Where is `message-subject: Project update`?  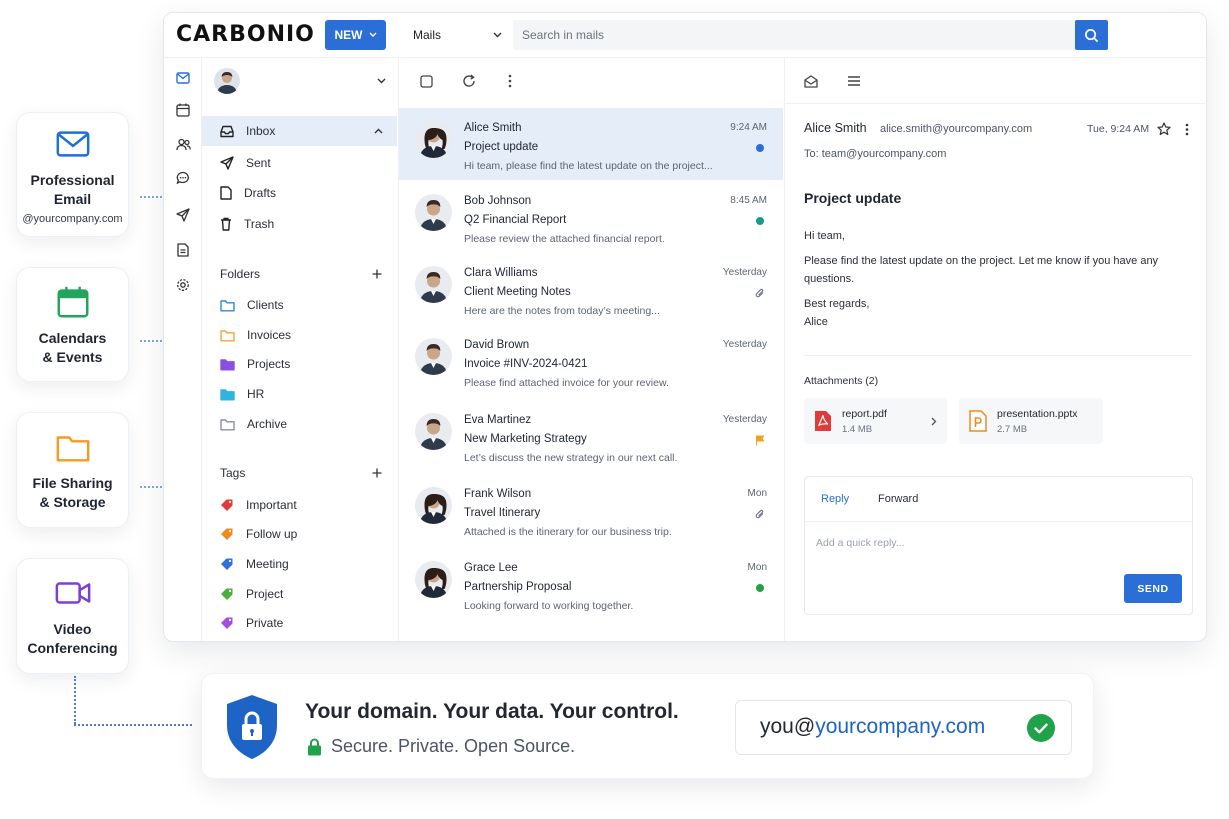
message-subject: Project update is located at coordinates (853, 198).